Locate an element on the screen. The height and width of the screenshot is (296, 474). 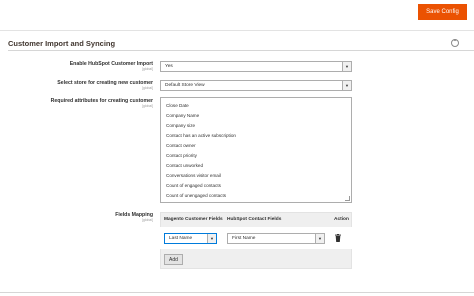
store-value: Default Store View is located at coordinates (185, 85).